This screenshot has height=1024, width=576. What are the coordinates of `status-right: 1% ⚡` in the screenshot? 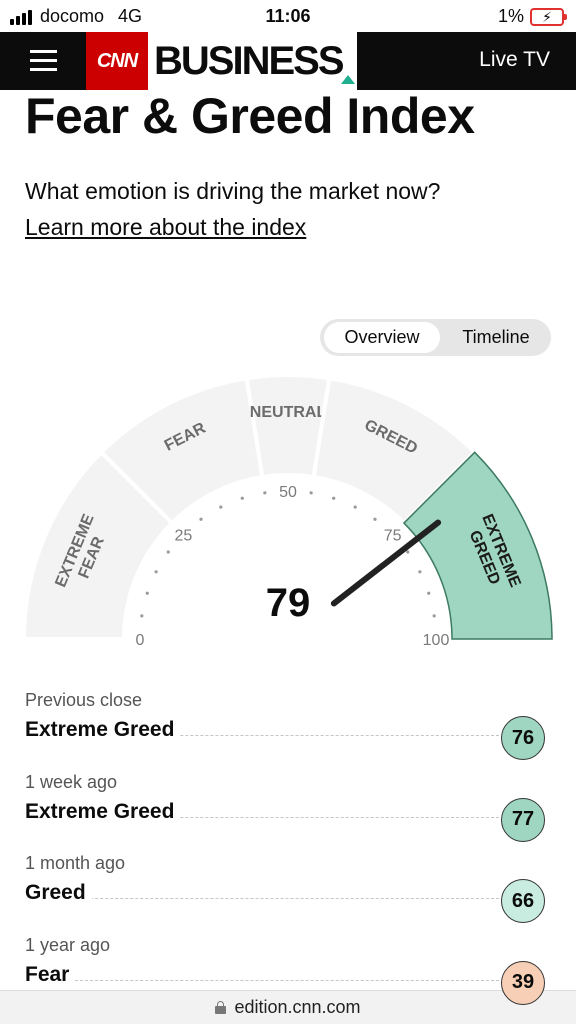 It's located at (532, 16).